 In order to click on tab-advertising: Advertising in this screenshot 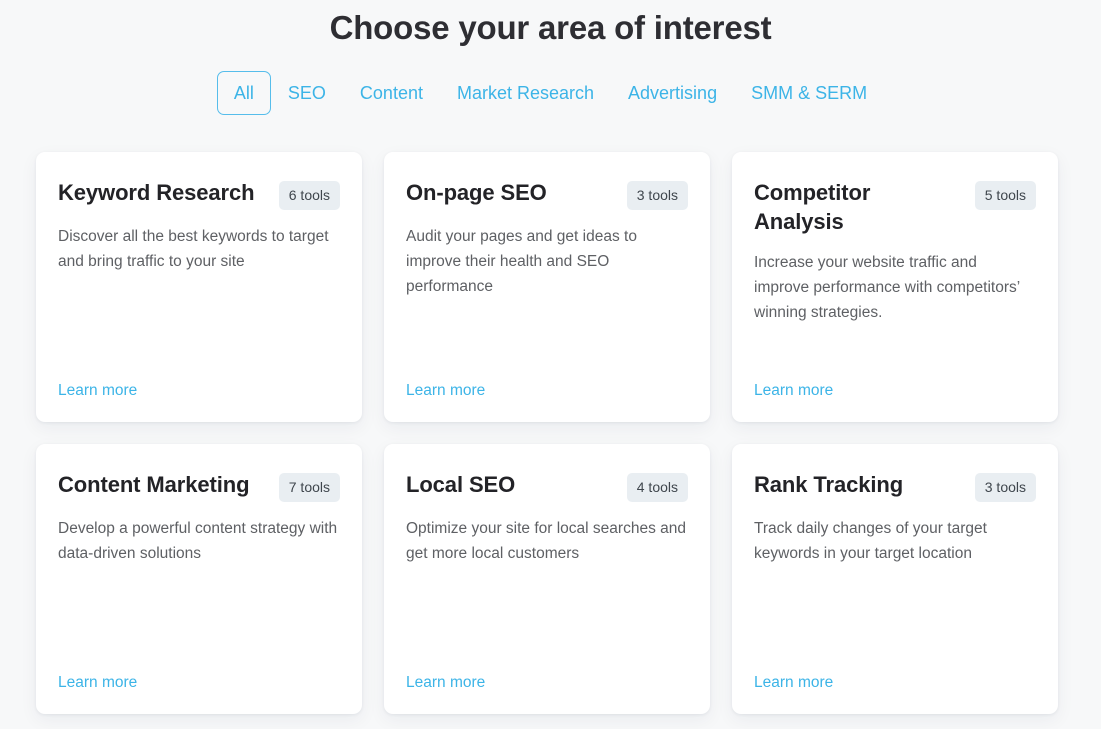, I will do `click(672, 93)`.